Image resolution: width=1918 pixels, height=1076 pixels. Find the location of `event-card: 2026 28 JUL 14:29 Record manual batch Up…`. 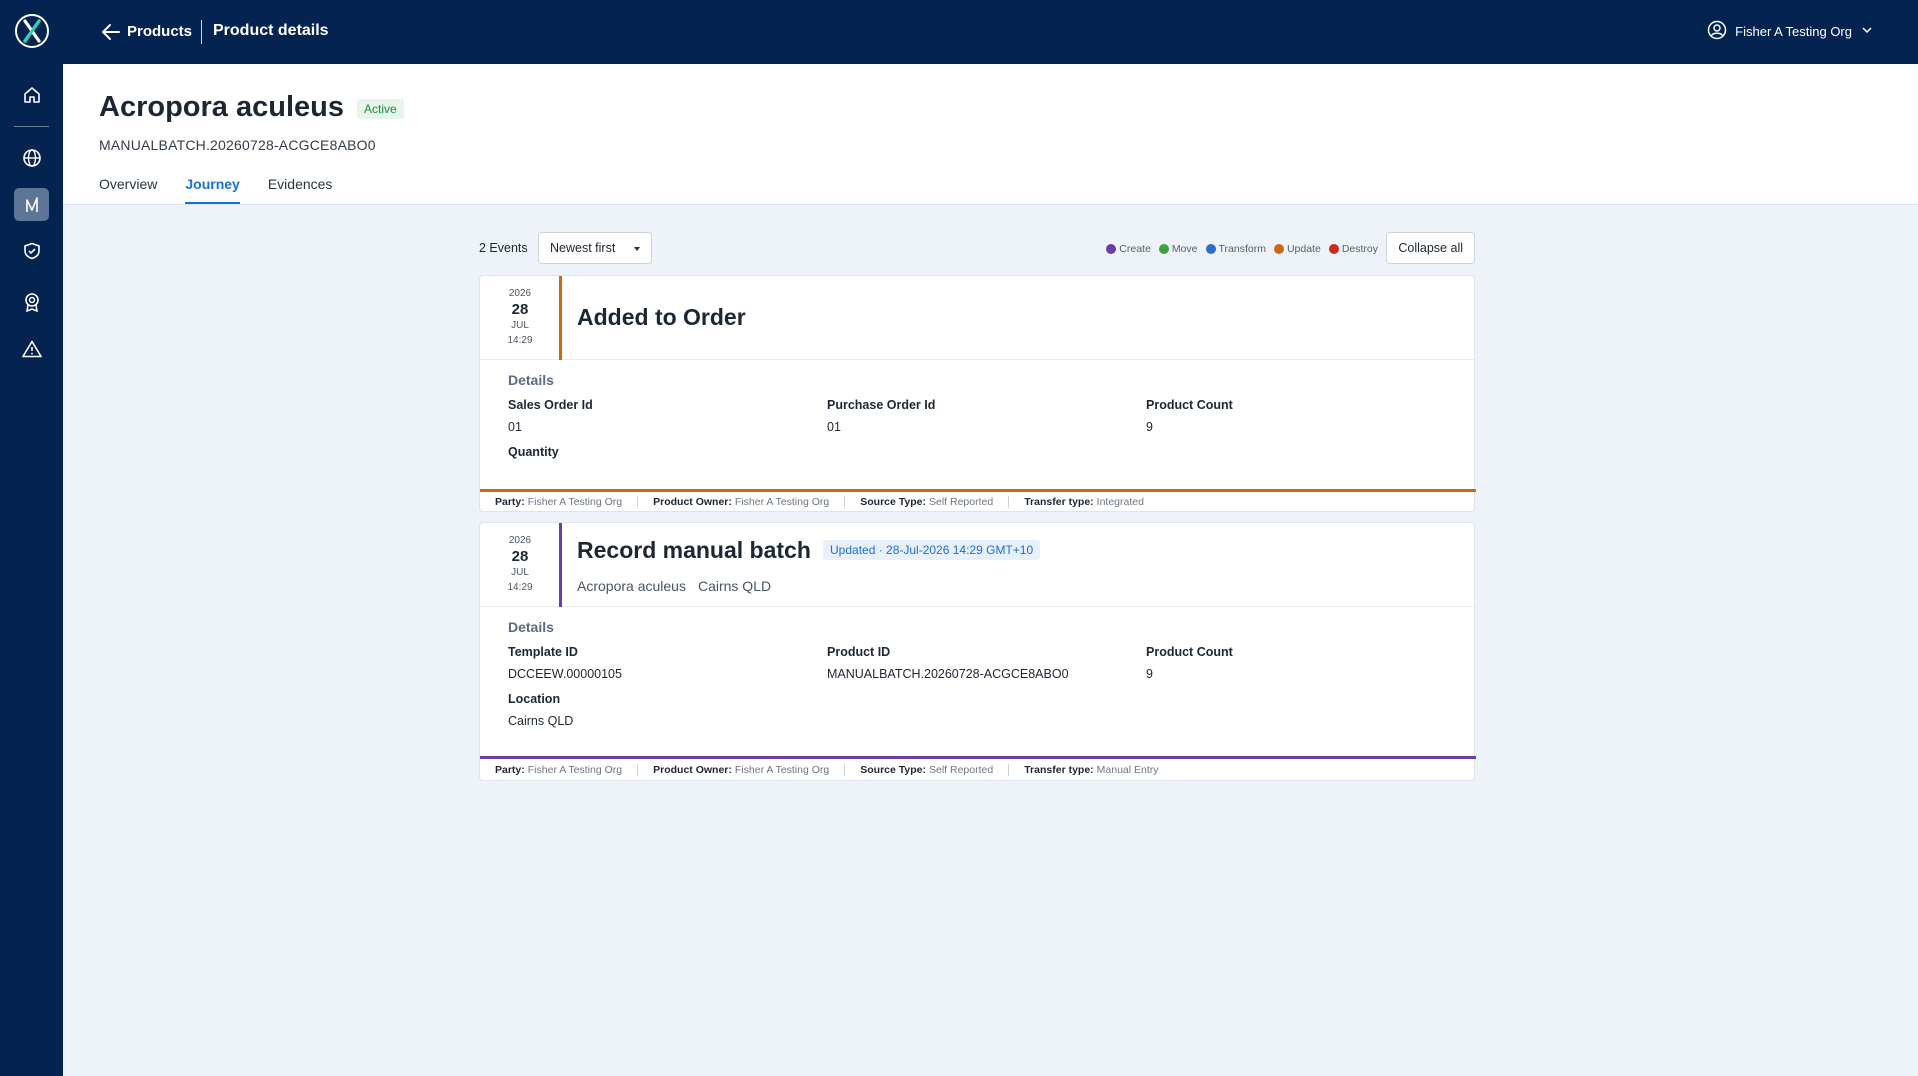

event-card: 2026 28 JUL 14:29 Record manual batch Up… is located at coordinates (977, 651).